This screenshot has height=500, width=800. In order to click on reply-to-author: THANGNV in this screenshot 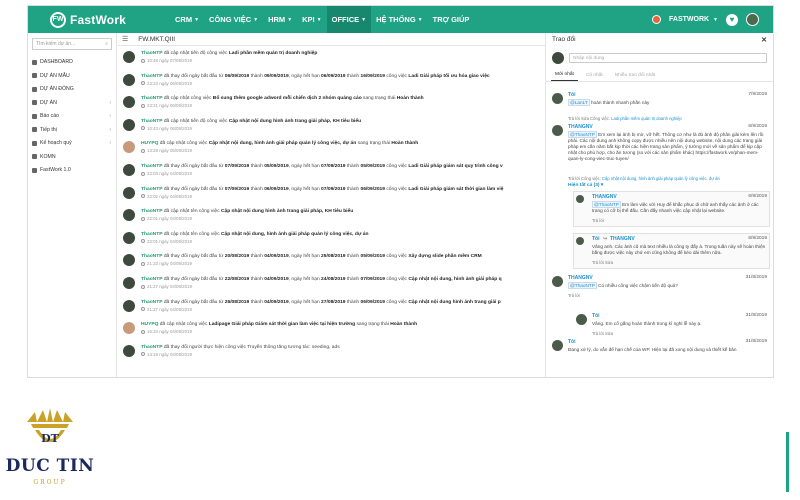, I will do `click(622, 239)`.